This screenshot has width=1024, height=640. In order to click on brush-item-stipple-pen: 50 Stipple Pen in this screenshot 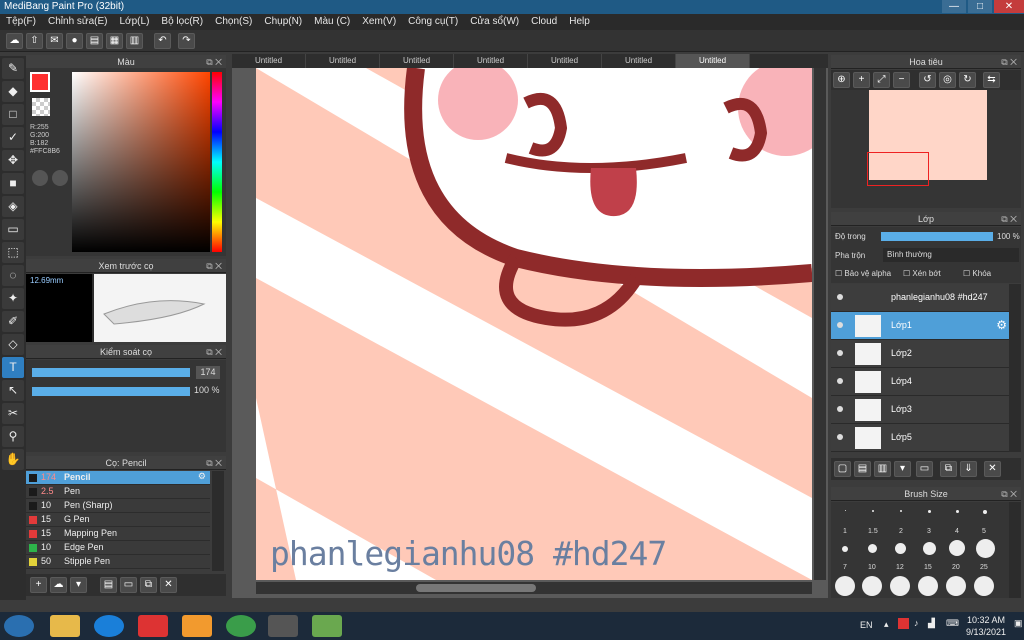, I will do `click(118, 562)`.